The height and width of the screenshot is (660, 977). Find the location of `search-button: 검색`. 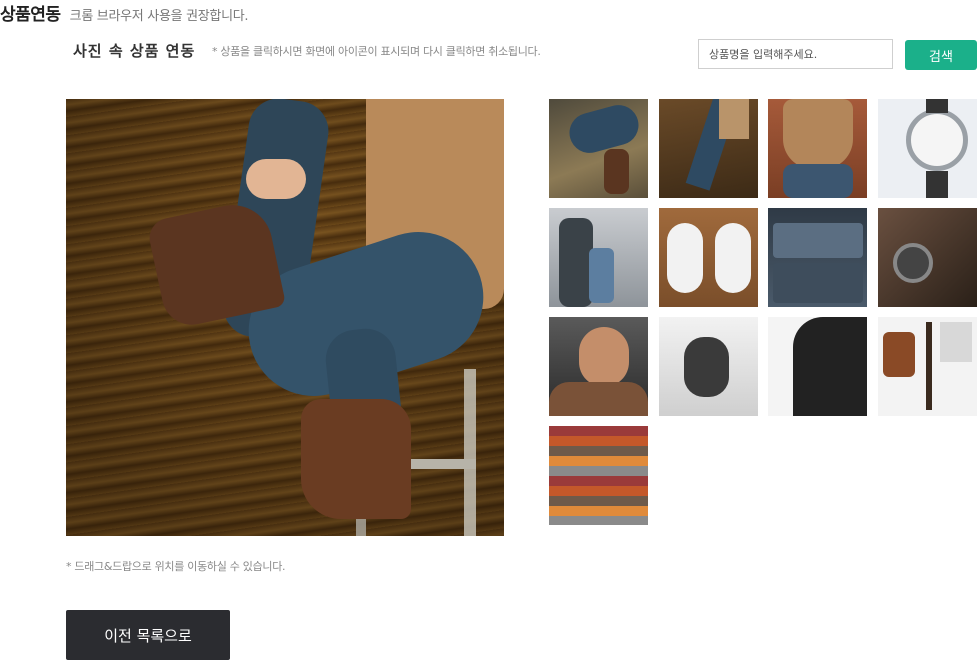

search-button: 검색 is located at coordinates (941, 55).